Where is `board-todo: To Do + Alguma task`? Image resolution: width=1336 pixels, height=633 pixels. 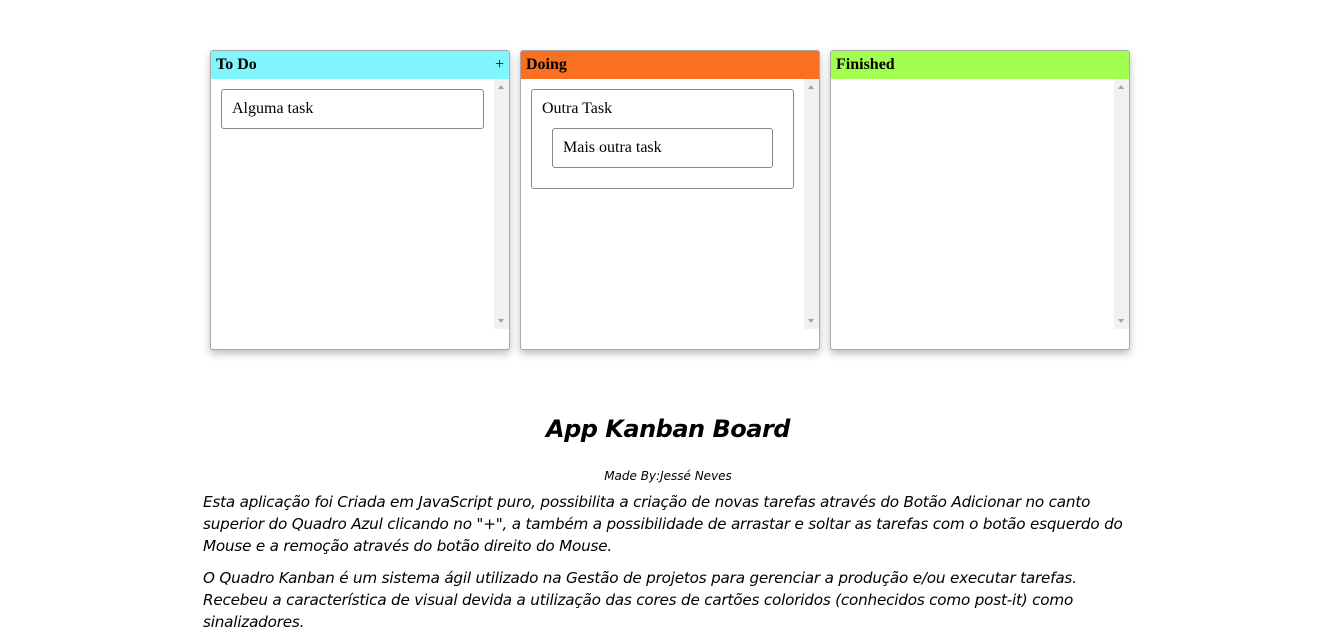
board-todo: To Do + Alguma task is located at coordinates (360, 200).